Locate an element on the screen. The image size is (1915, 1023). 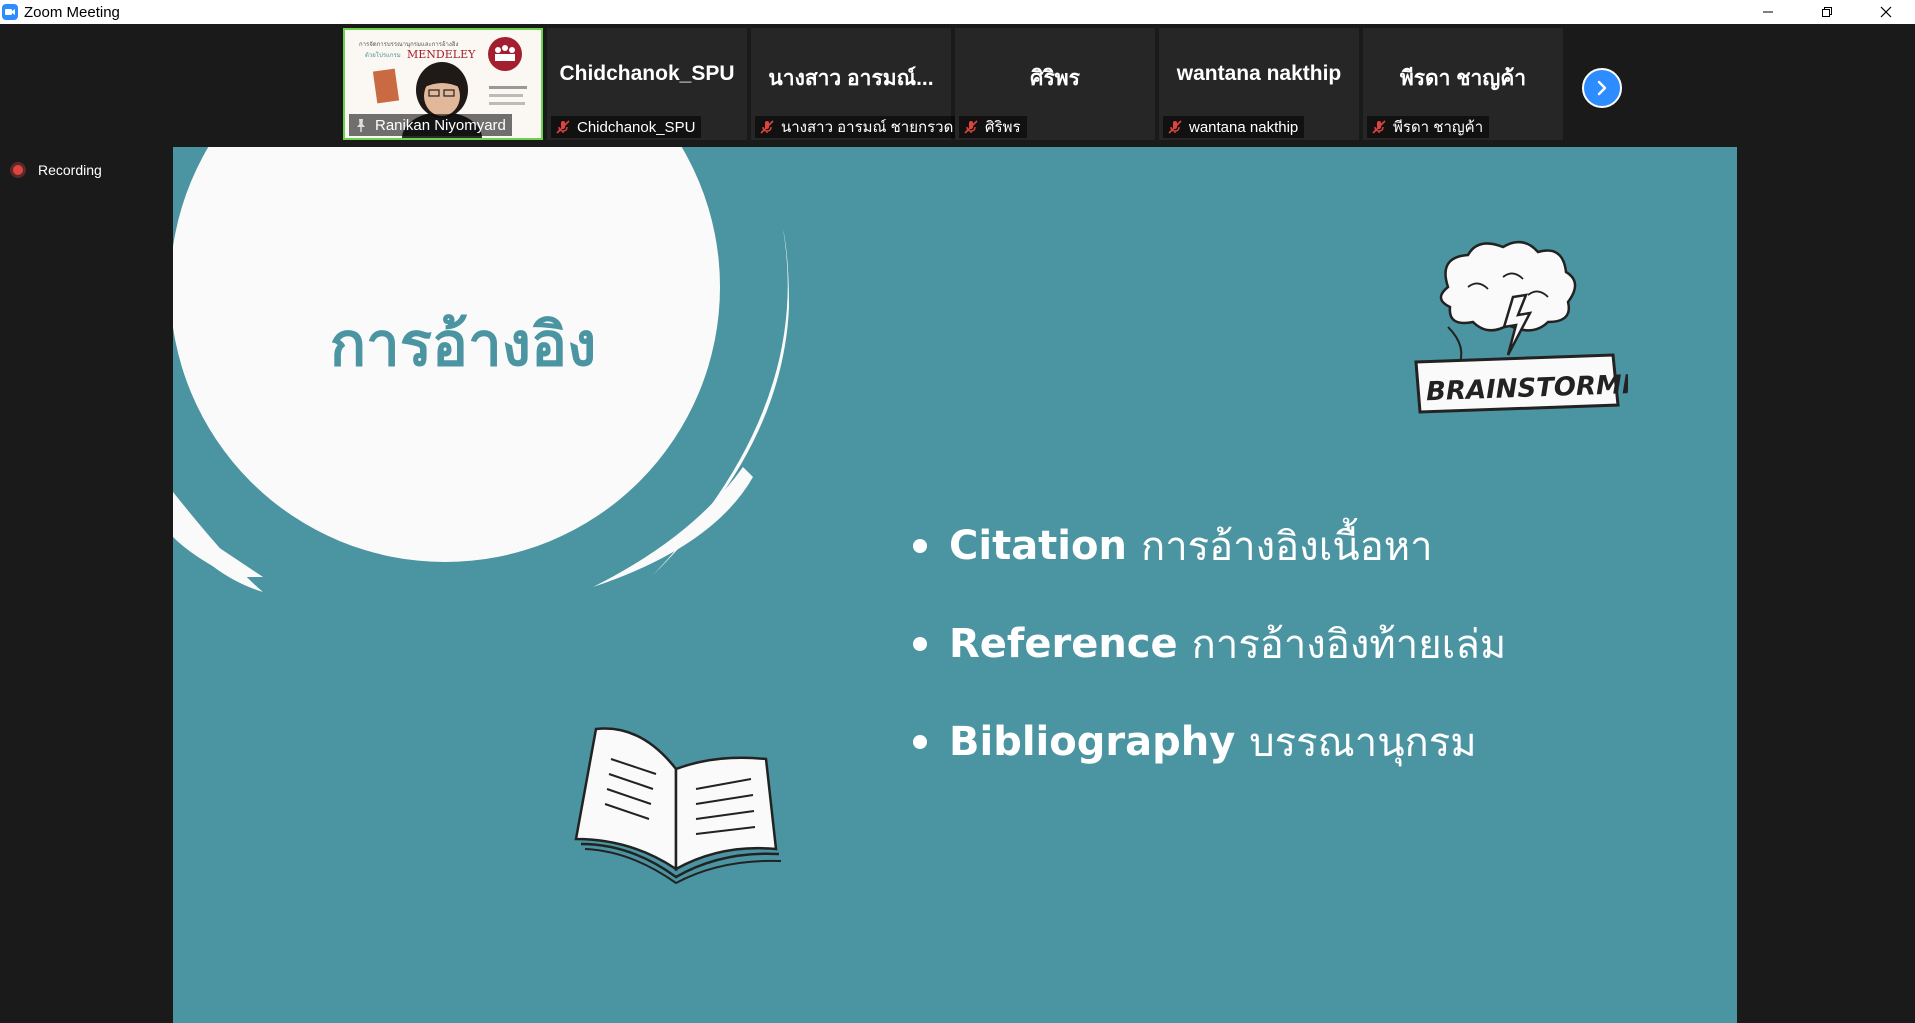
chevron-right-icon is located at coordinates (1602, 88).